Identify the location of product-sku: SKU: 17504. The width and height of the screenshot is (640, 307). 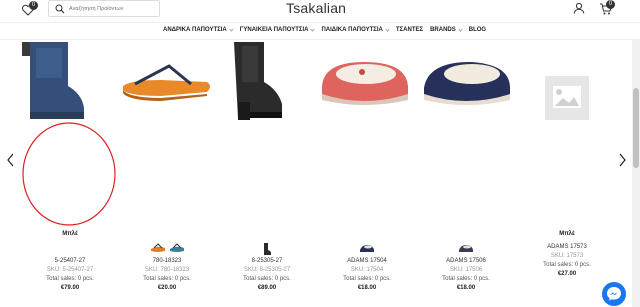
(367, 270).